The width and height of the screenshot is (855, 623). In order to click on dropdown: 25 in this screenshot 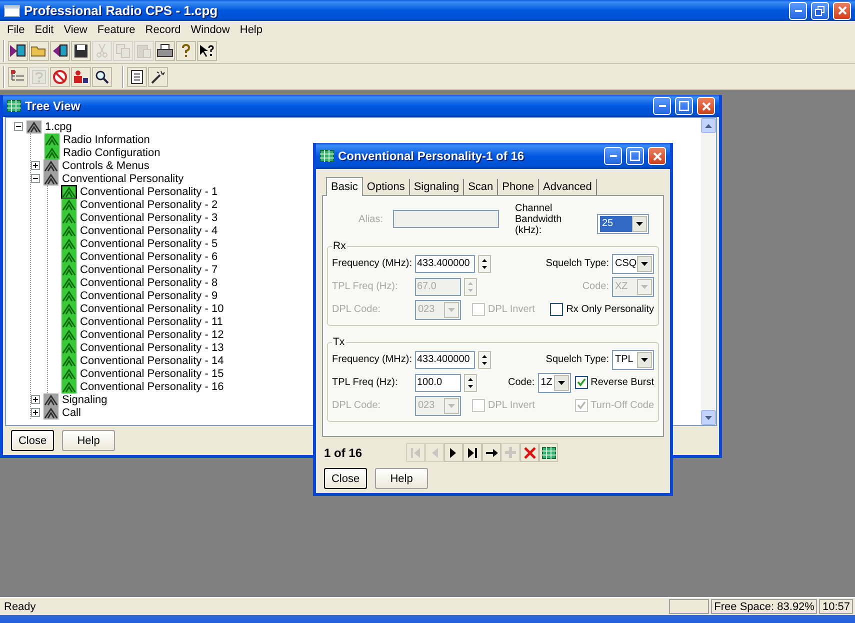, I will do `click(623, 224)`.